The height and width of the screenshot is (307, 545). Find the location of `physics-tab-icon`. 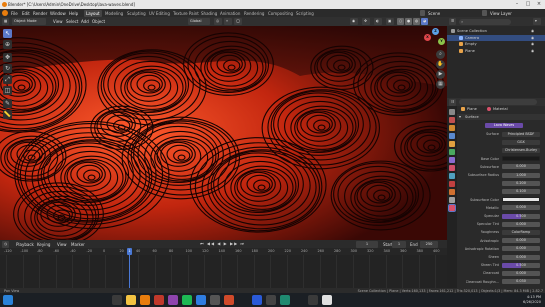

physics-tab-icon is located at coordinates (452, 184).